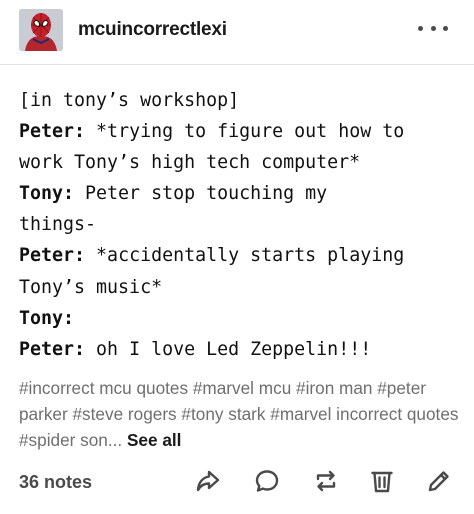 Image resolution: width=474 pixels, height=514 pixels. What do you see at coordinates (55, 482) in the screenshot?
I see `notes-count: 36 notes` at bounding box center [55, 482].